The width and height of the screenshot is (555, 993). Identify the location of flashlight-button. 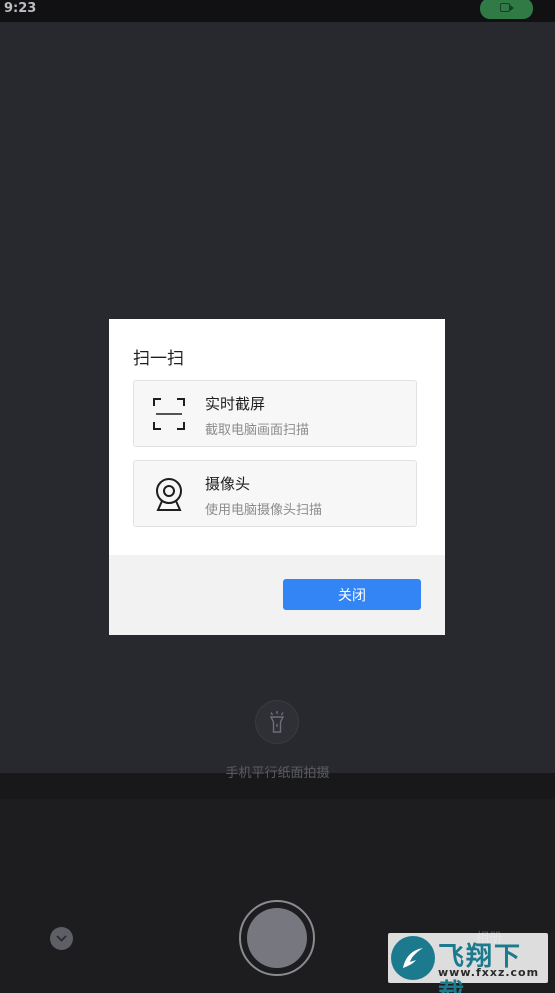
(277, 722).